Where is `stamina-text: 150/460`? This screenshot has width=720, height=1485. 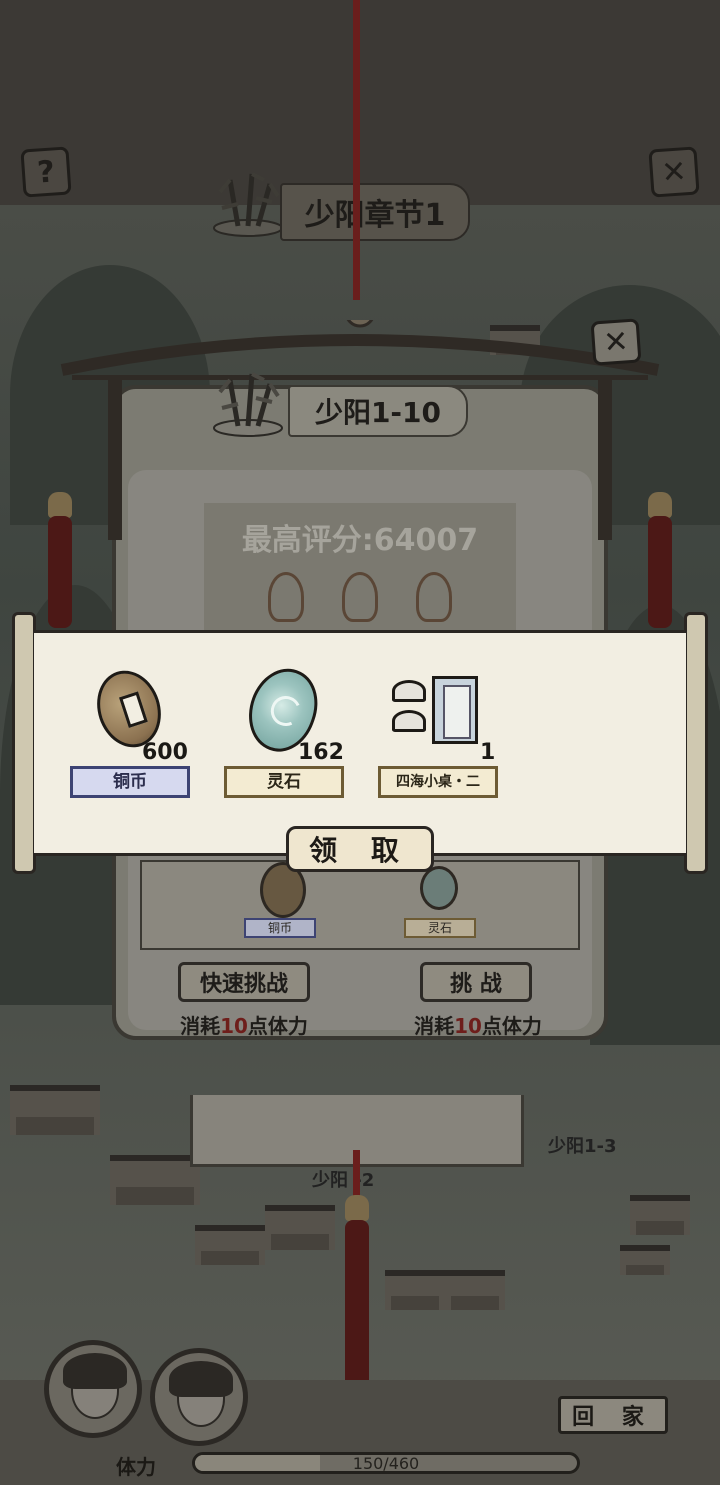
stamina-text: 150/460 is located at coordinates (386, 1463).